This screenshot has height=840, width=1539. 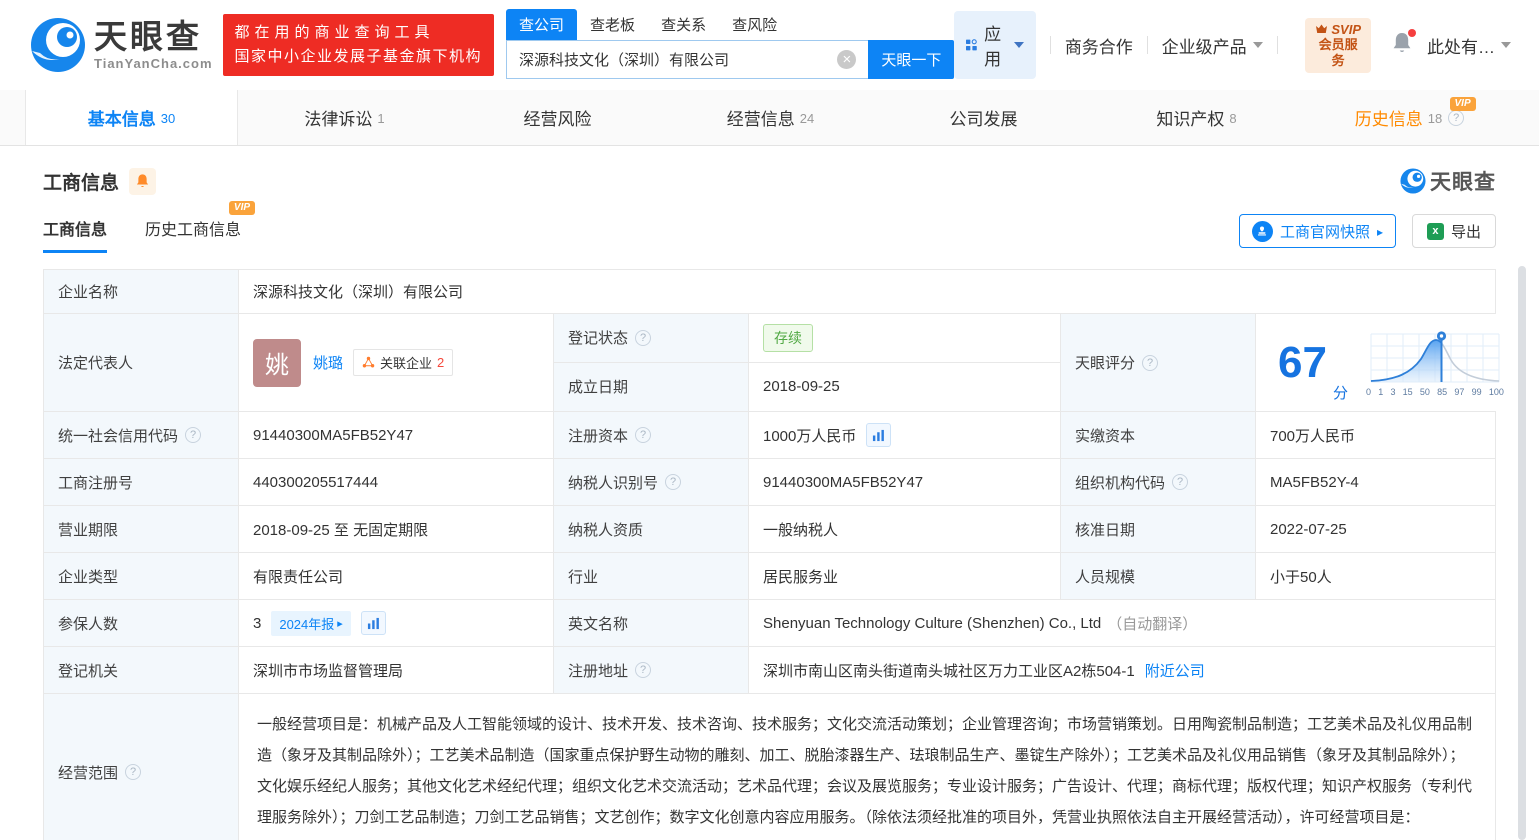 I want to click on search-tabs: 查公司 查老板 查关系 查风险, so click(x=730, y=24).